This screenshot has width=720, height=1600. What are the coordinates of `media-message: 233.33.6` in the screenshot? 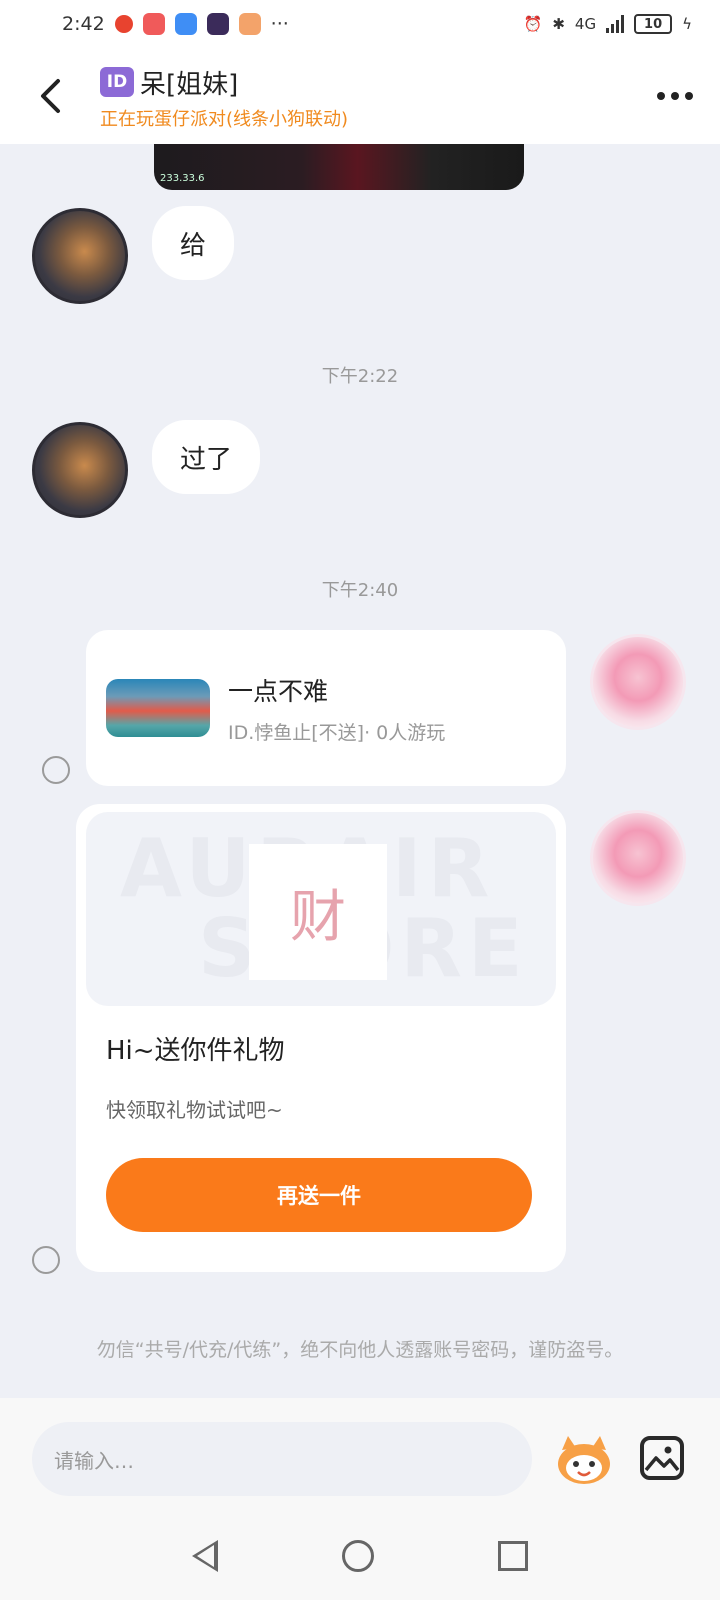 It's located at (339, 167).